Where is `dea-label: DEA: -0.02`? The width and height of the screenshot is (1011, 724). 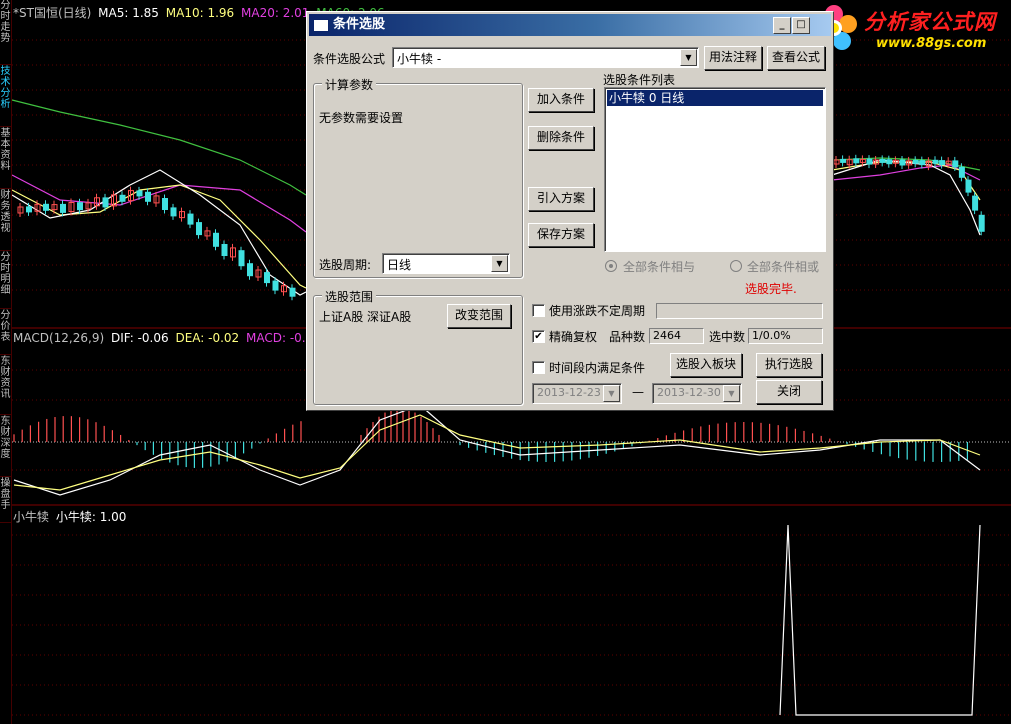 dea-label: DEA: -0.02 is located at coordinates (207, 338).